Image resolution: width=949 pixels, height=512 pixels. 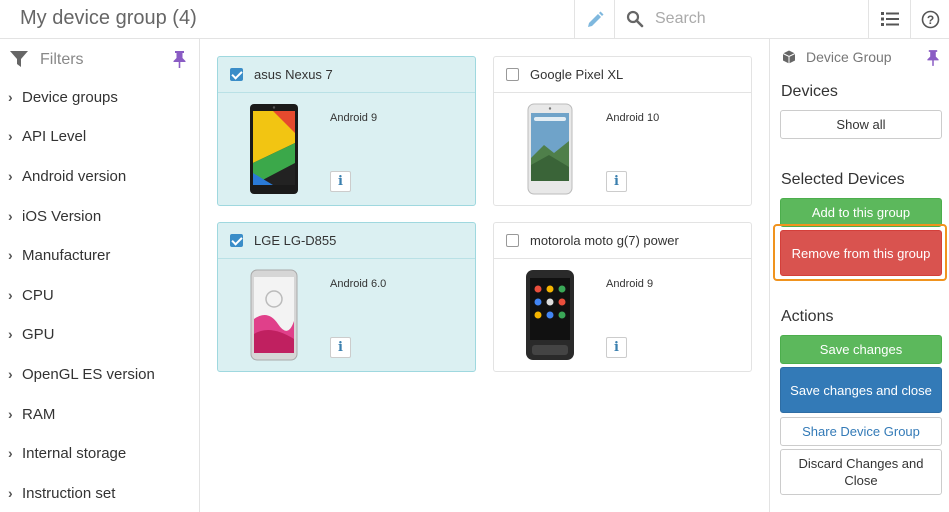 I want to click on help-icon: ?, so click(x=930, y=19).